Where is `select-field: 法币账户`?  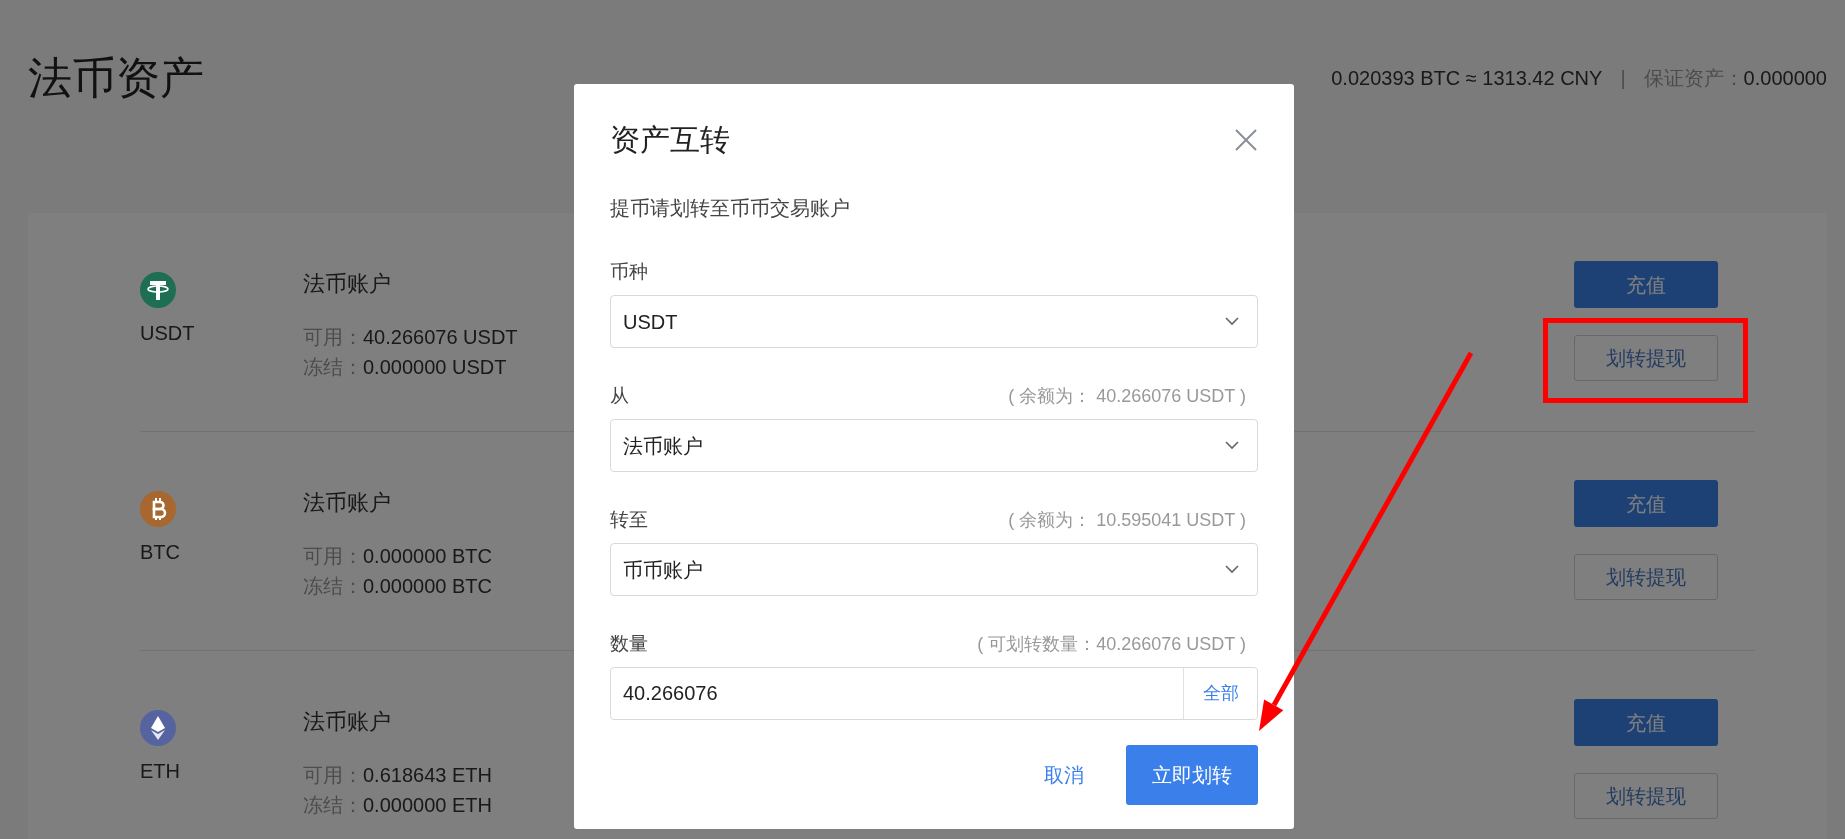
select-field: 法币账户 is located at coordinates (934, 445).